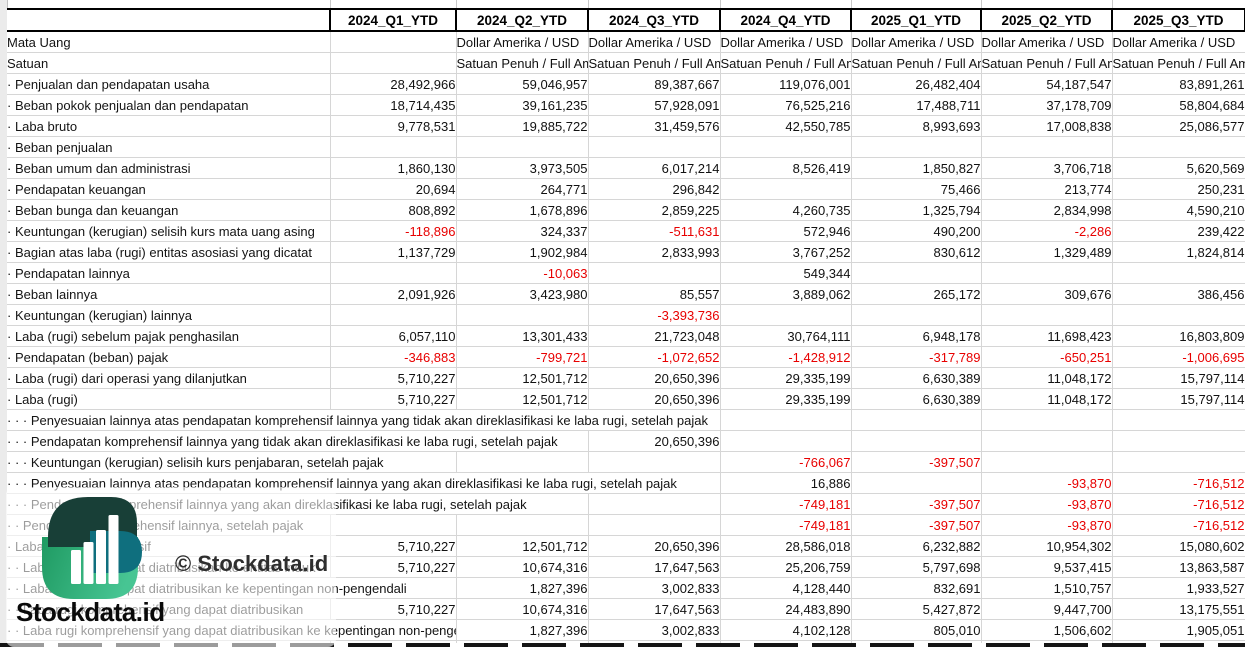 Image resolution: width=1245 pixels, height=647 pixels. What do you see at coordinates (393, 126) in the screenshot?
I see `value-cell: 9,778,531` at bounding box center [393, 126].